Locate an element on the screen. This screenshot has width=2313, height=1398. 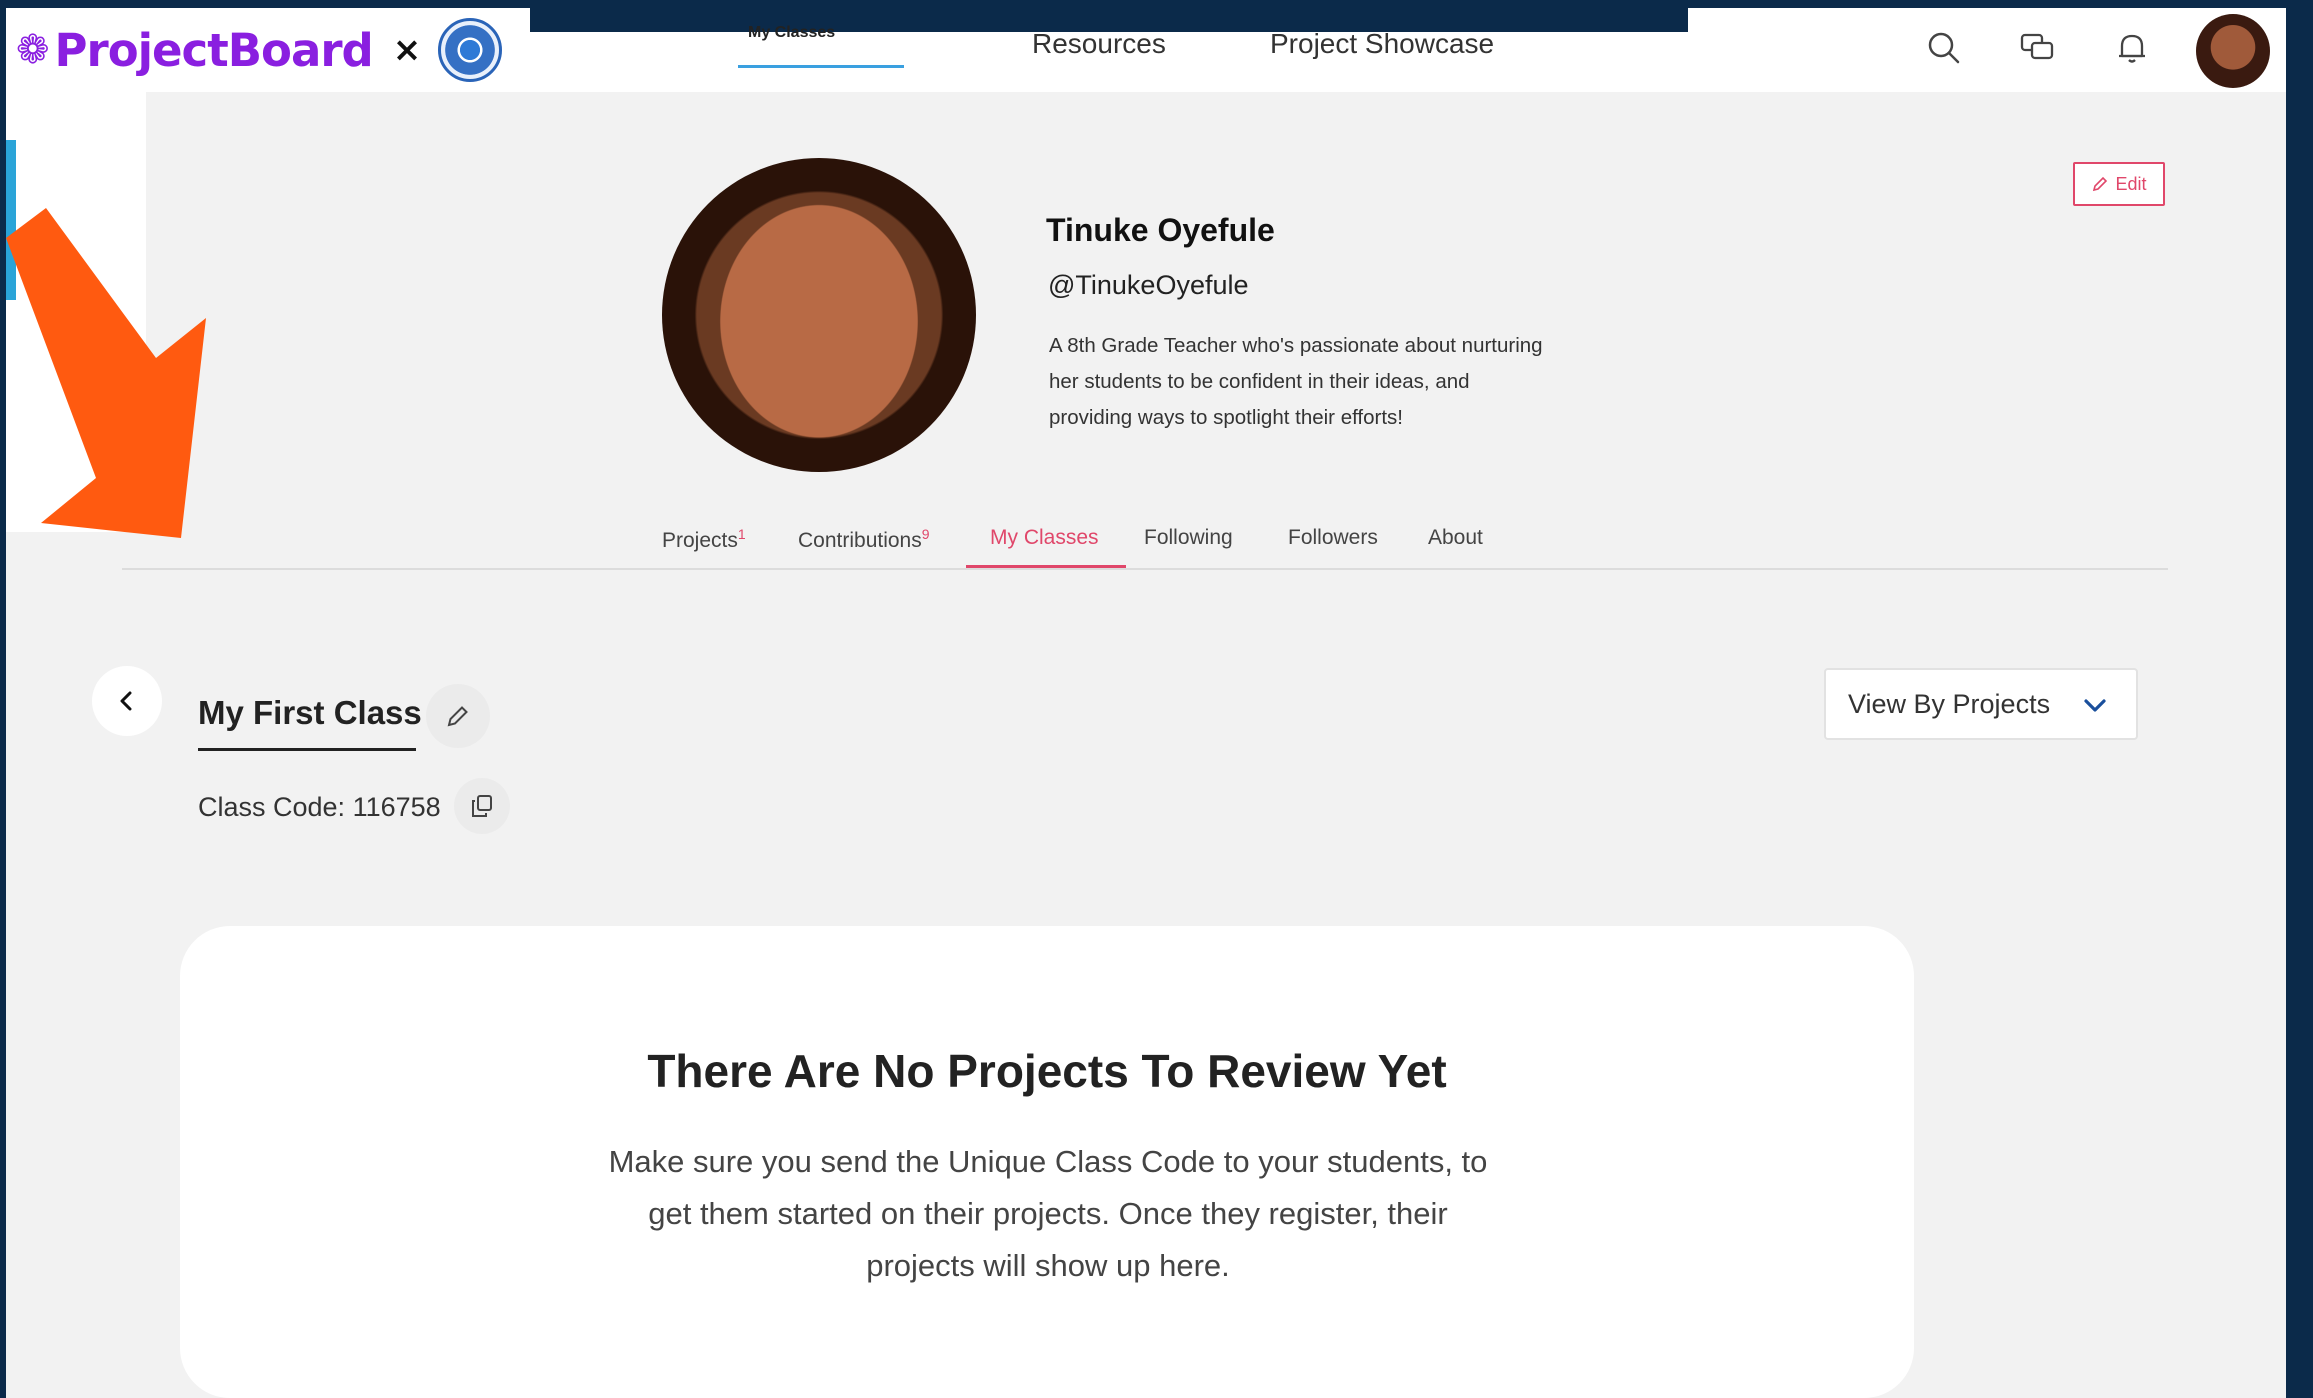
messages-icon is located at coordinates (2038, 48).